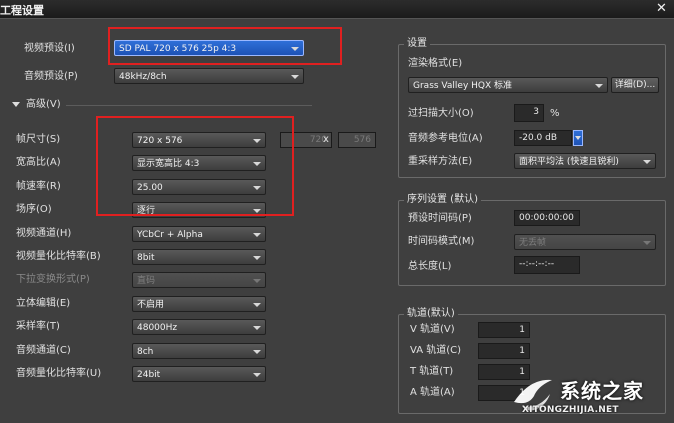 Image resolution: width=674 pixels, height=423 pixels. What do you see at coordinates (199, 374) in the screenshot?
I see `advanced-row-dropdown: 24bit` at bounding box center [199, 374].